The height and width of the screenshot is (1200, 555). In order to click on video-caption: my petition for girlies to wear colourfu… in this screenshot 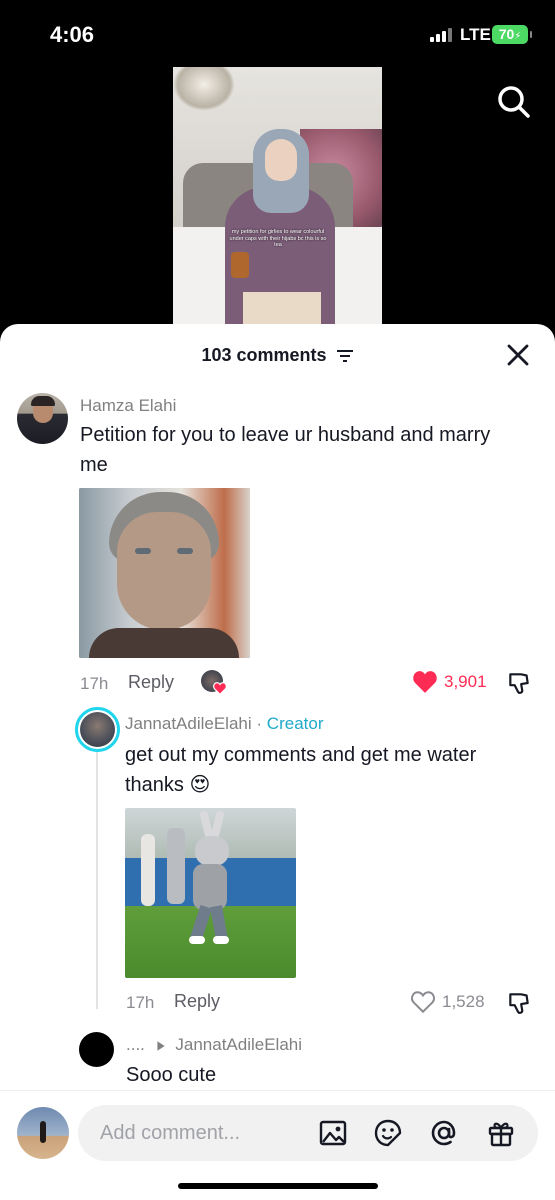, I will do `click(278, 238)`.